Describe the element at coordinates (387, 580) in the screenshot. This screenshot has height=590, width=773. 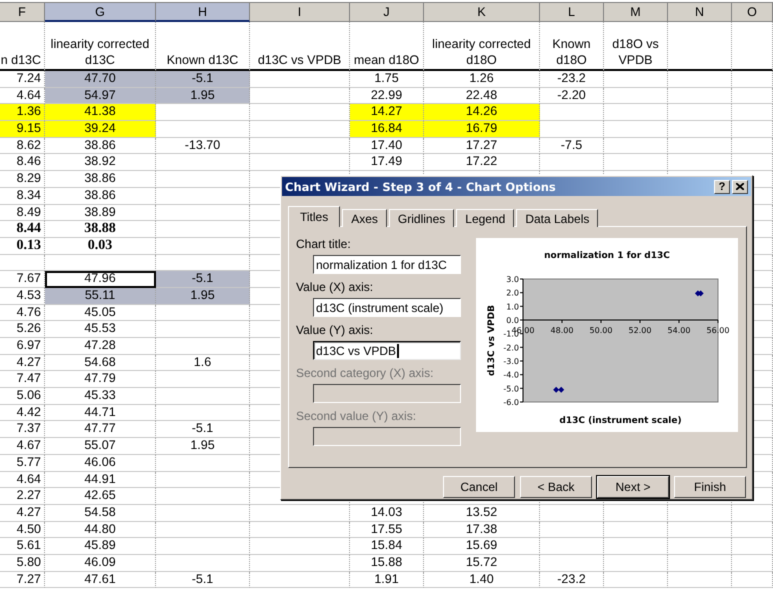
I see `table-cell: 1.91` at that location.